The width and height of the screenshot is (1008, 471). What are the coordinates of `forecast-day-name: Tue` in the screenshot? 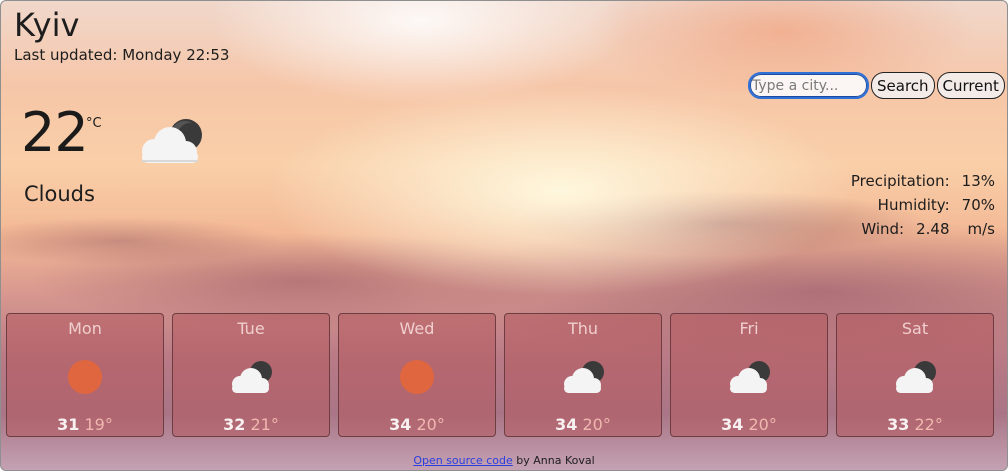 It's located at (251, 328).